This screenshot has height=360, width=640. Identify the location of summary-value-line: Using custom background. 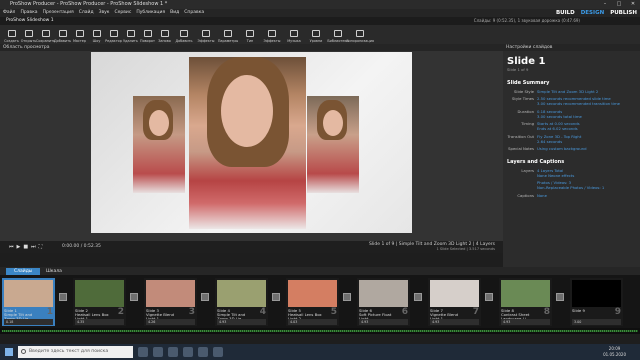
(562, 148).